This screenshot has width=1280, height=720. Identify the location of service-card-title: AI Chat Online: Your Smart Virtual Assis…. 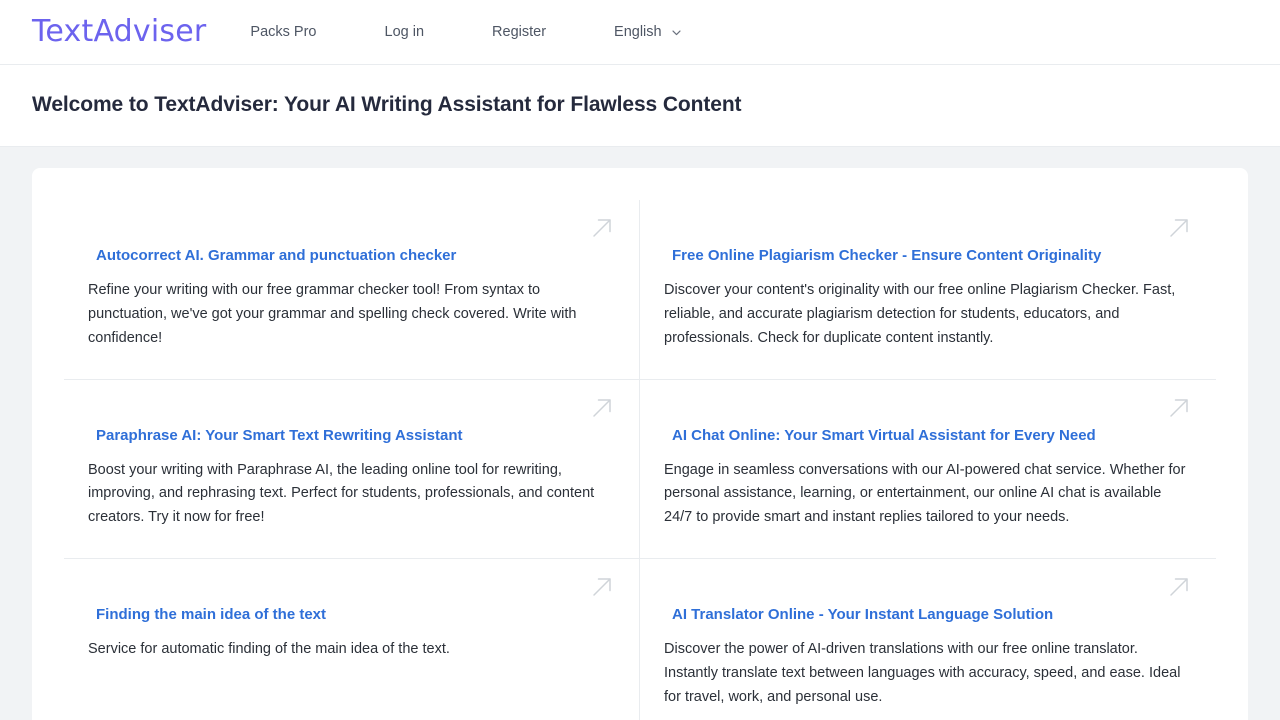
(884, 435).